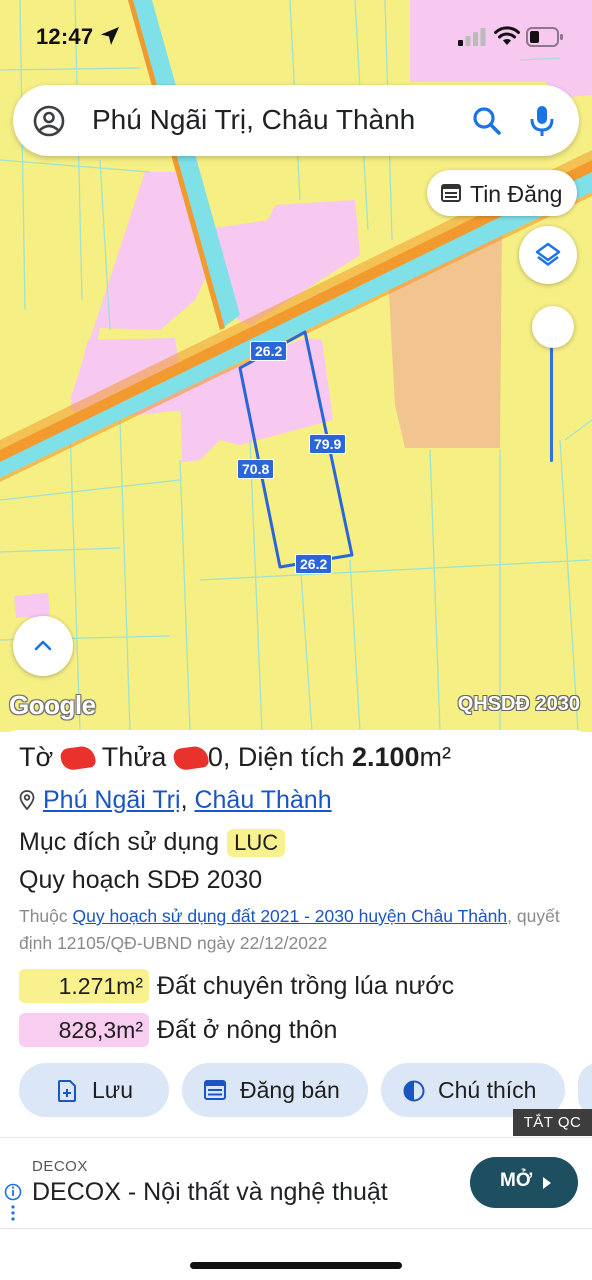 This screenshot has width=592, height=1280. Describe the element at coordinates (110, 36) in the screenshot. I see `location-arrow-icon` at that location.